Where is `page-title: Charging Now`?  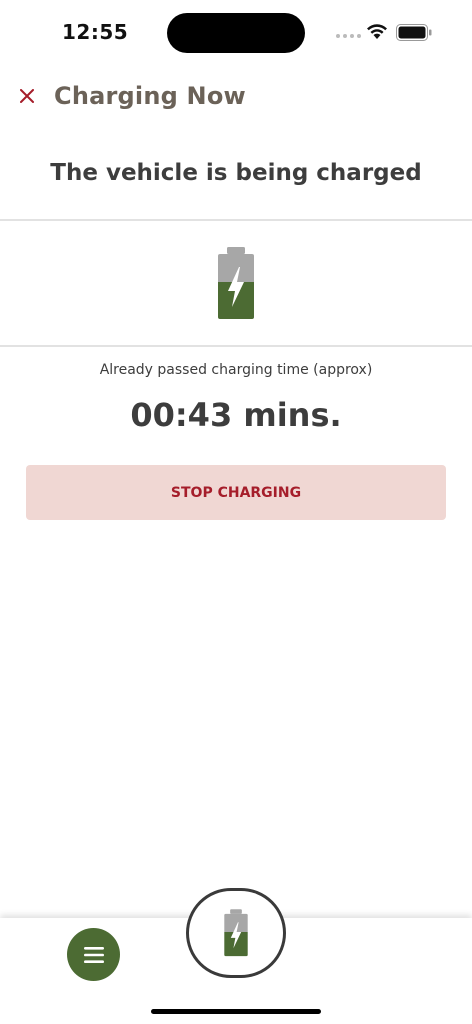 page-title: Charging Now is located at coordinates (150, 96).